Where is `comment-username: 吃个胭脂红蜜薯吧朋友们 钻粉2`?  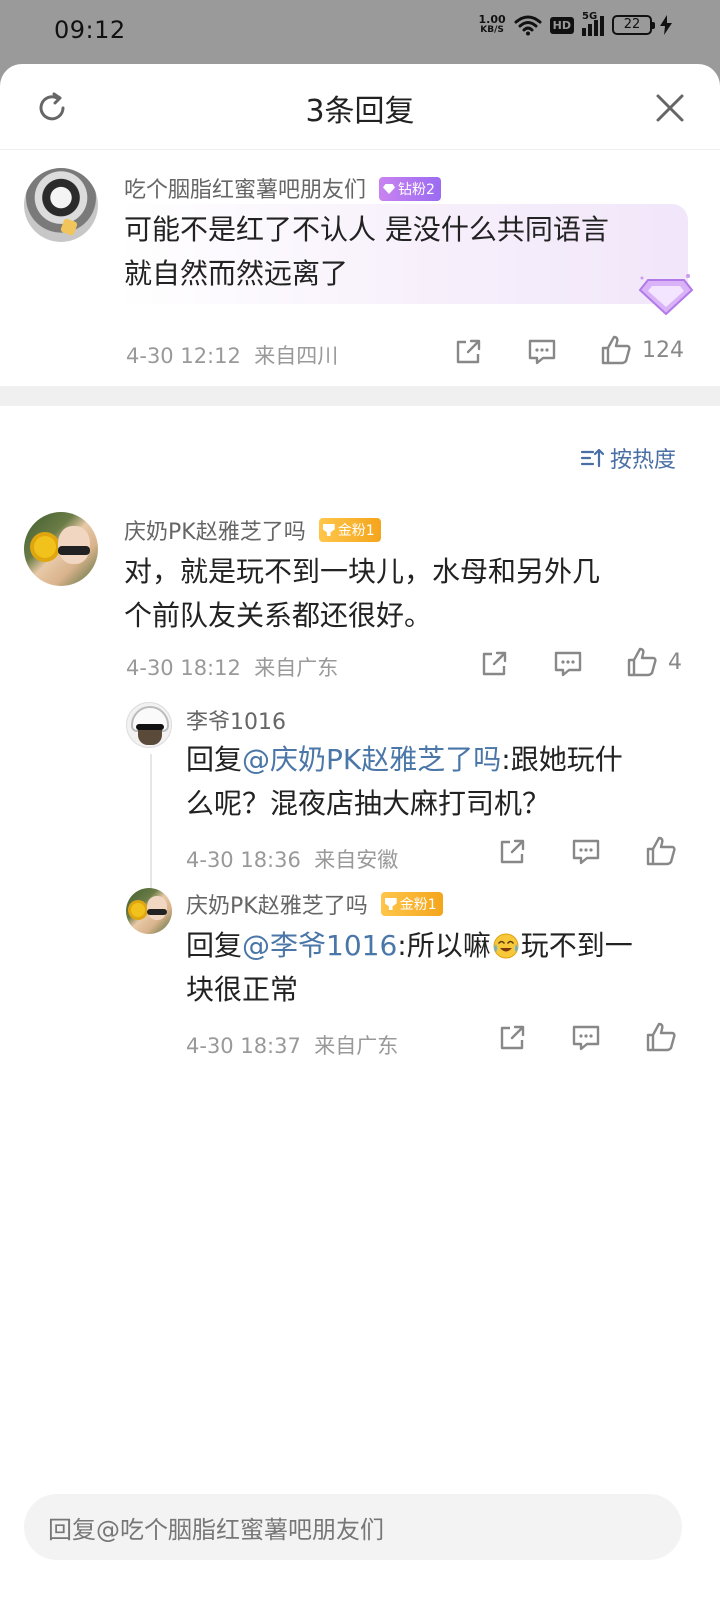
comment-username: 吃个胭脂红蜜薯吧朋友们 钻粉2 is located at coordinates (282, 188).